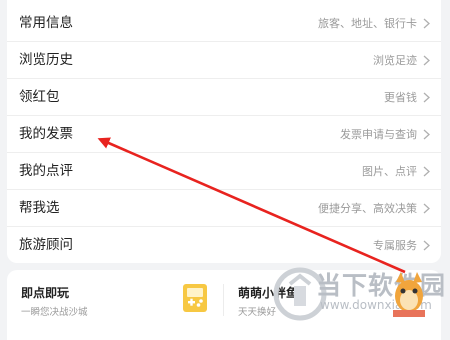 The image size is (450, 340). What do you see at coordinates (389, 171) in the screenshot?
I see `menu-item-description: 图片、点评` at bounding box center [389, 171].